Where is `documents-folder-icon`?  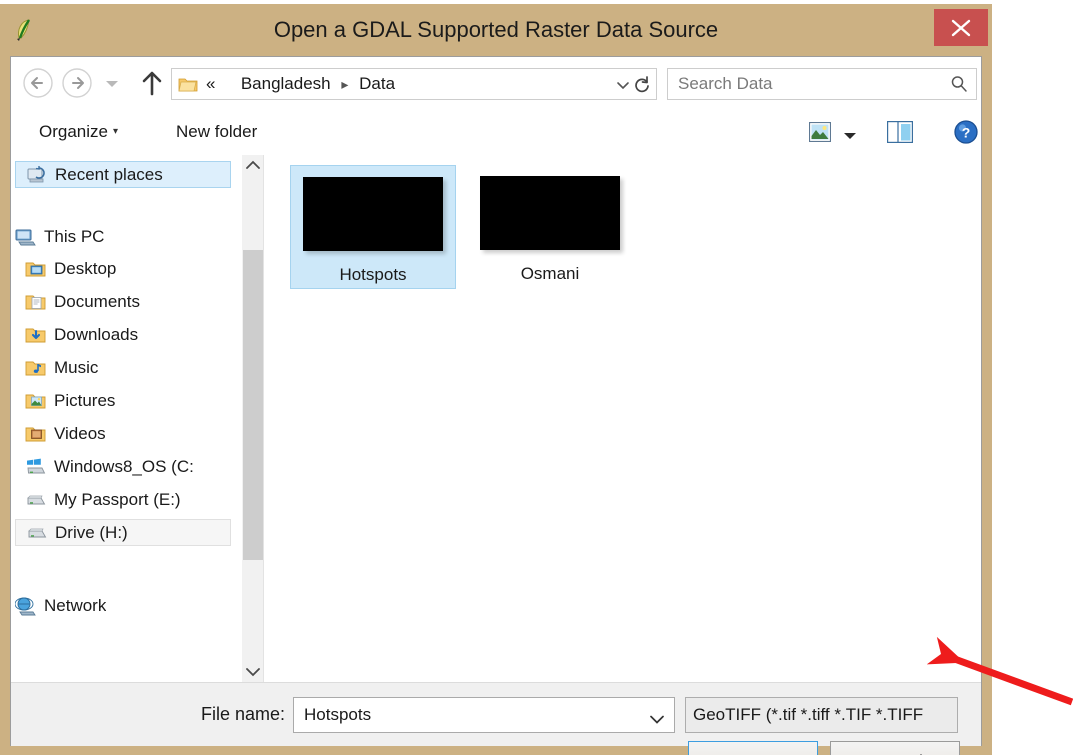
documents-folder-icon is located at coordinates (36, 302).